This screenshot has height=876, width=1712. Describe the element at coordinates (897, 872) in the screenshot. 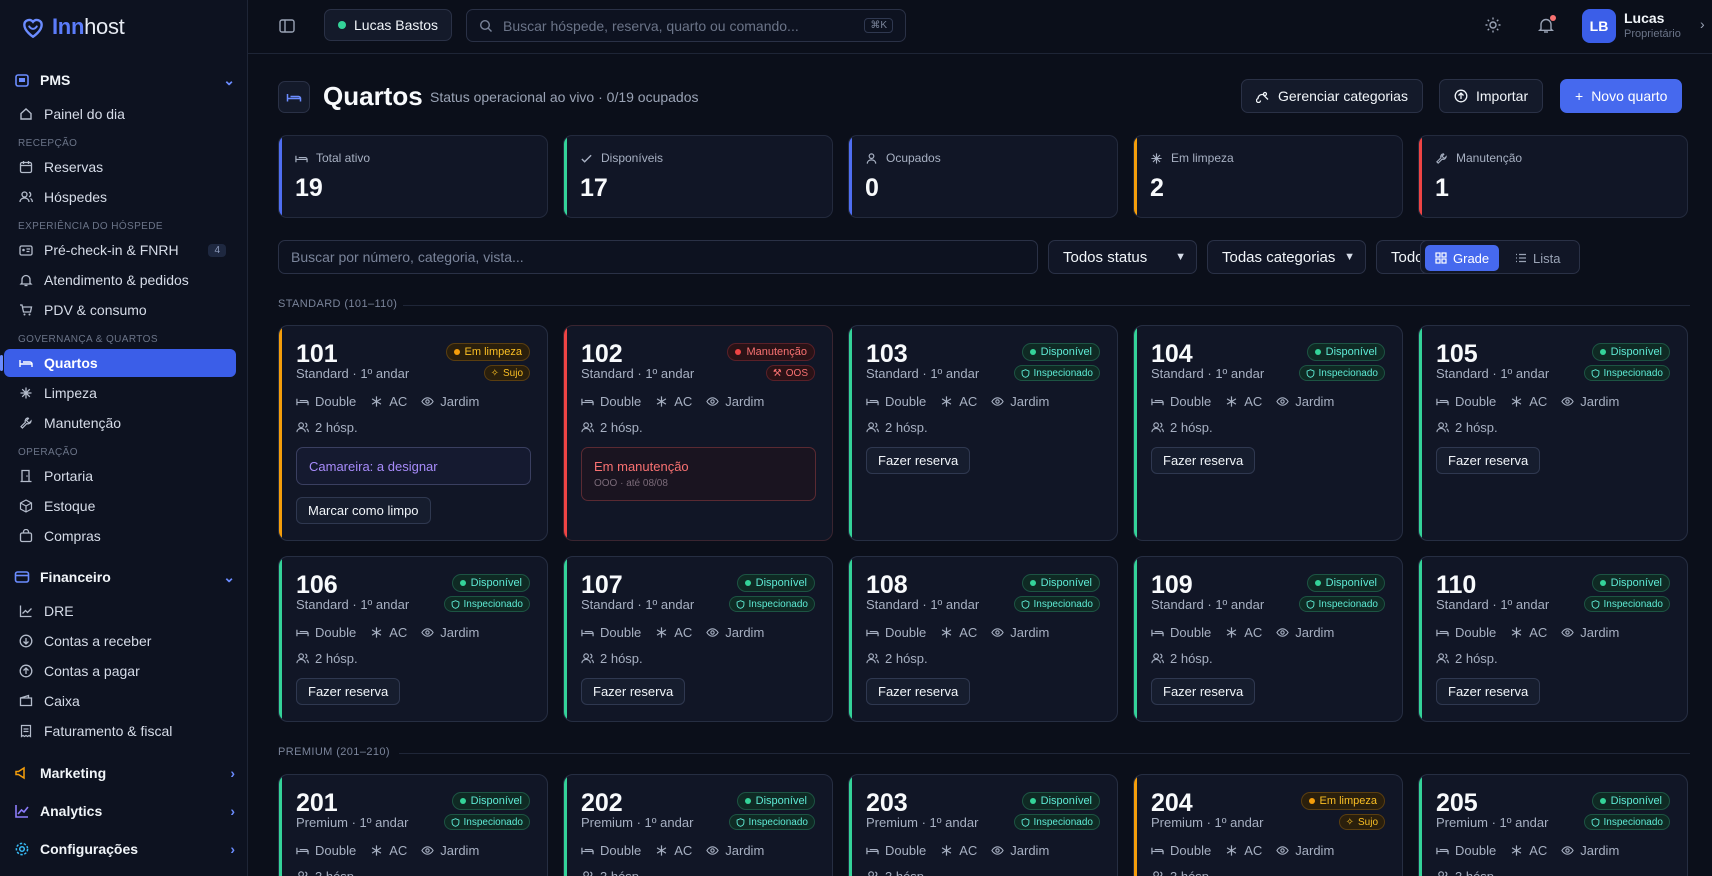

I see `room-capacity: 3 hósp.` at that location.